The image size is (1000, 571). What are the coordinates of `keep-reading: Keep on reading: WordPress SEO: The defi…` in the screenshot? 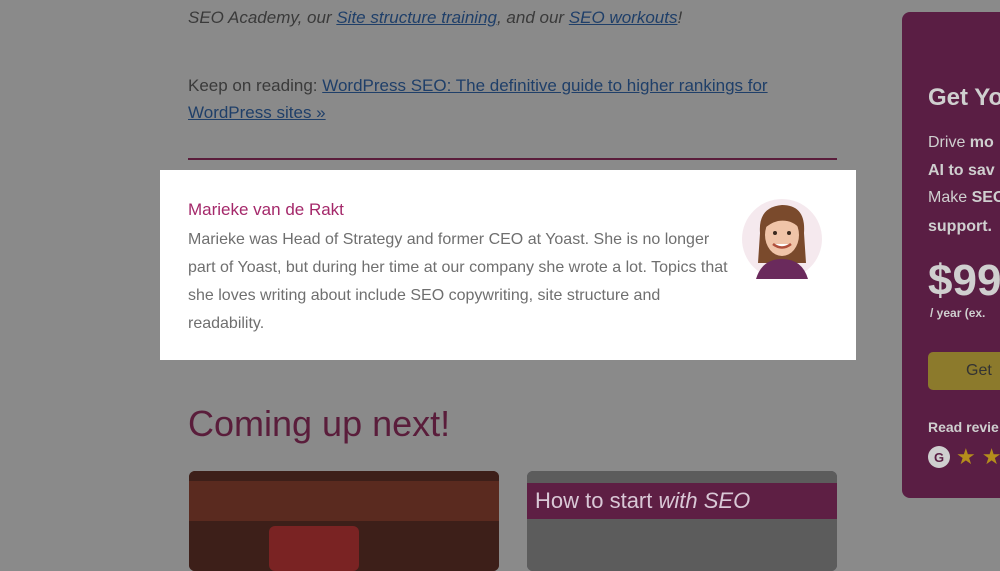 It's located at (478, 99).